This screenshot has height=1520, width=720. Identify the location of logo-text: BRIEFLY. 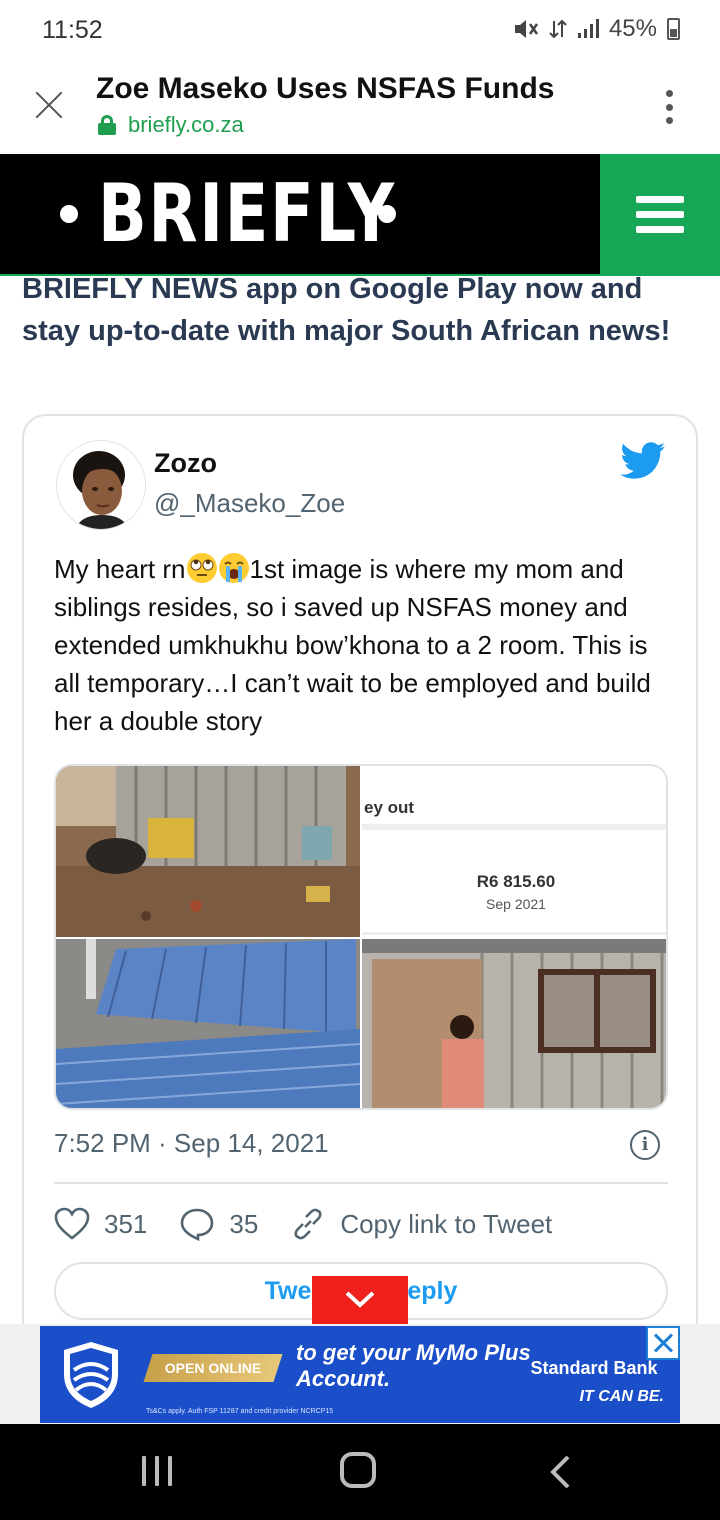
(247, 213).